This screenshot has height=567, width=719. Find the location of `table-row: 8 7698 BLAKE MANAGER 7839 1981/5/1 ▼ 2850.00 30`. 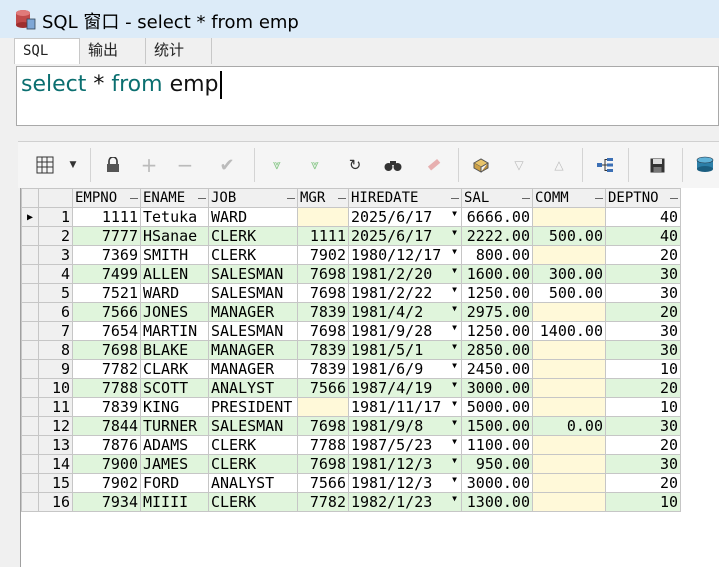

table-row: 8 7698 BLAKE MANAGER 7839 1981/5/1 ▼ 2850.00 30 is located at coordinates (351, 350).